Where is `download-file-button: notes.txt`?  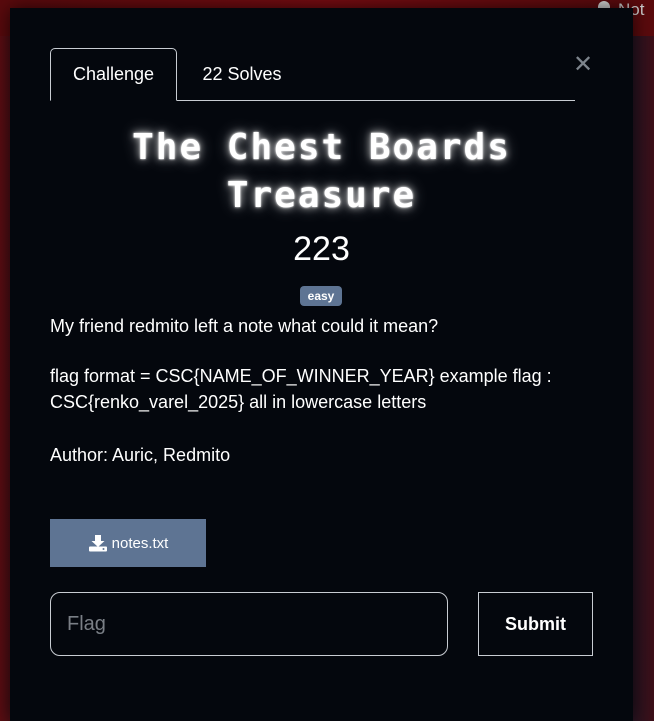 download-file-button: notes.txt is located at coordinates (128, 543).